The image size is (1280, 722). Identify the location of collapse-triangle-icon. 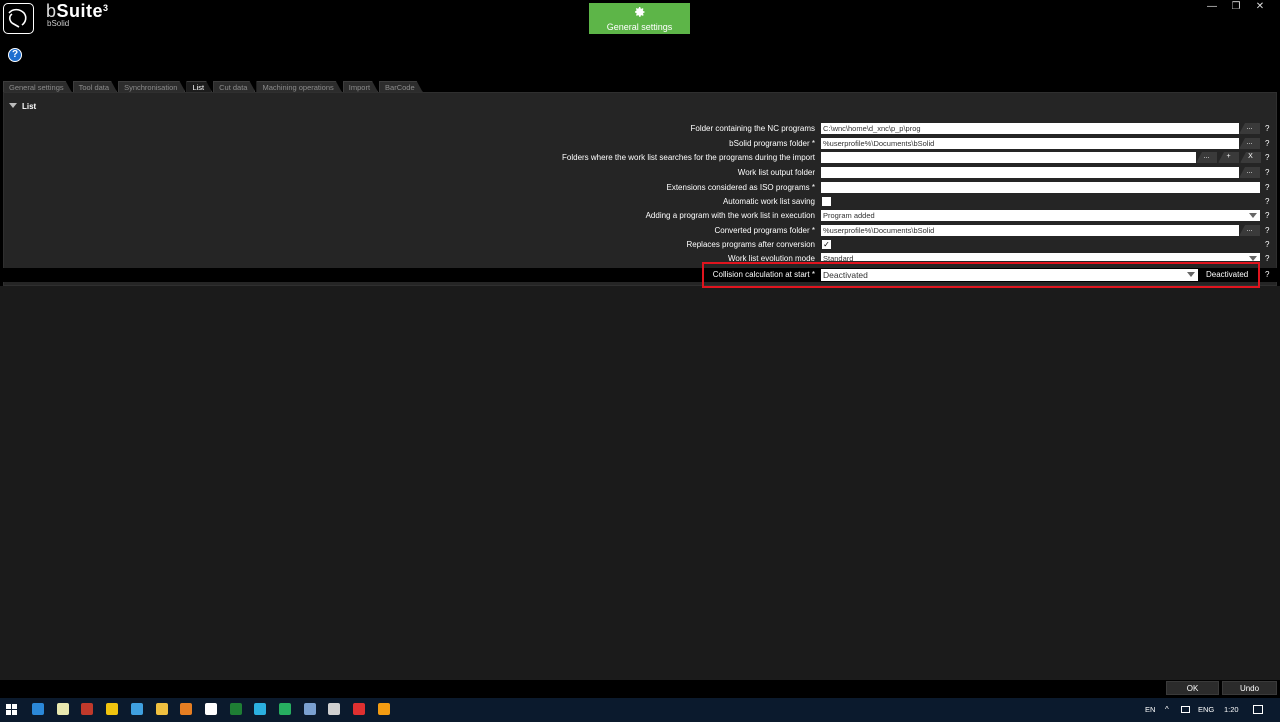
(13, 105).